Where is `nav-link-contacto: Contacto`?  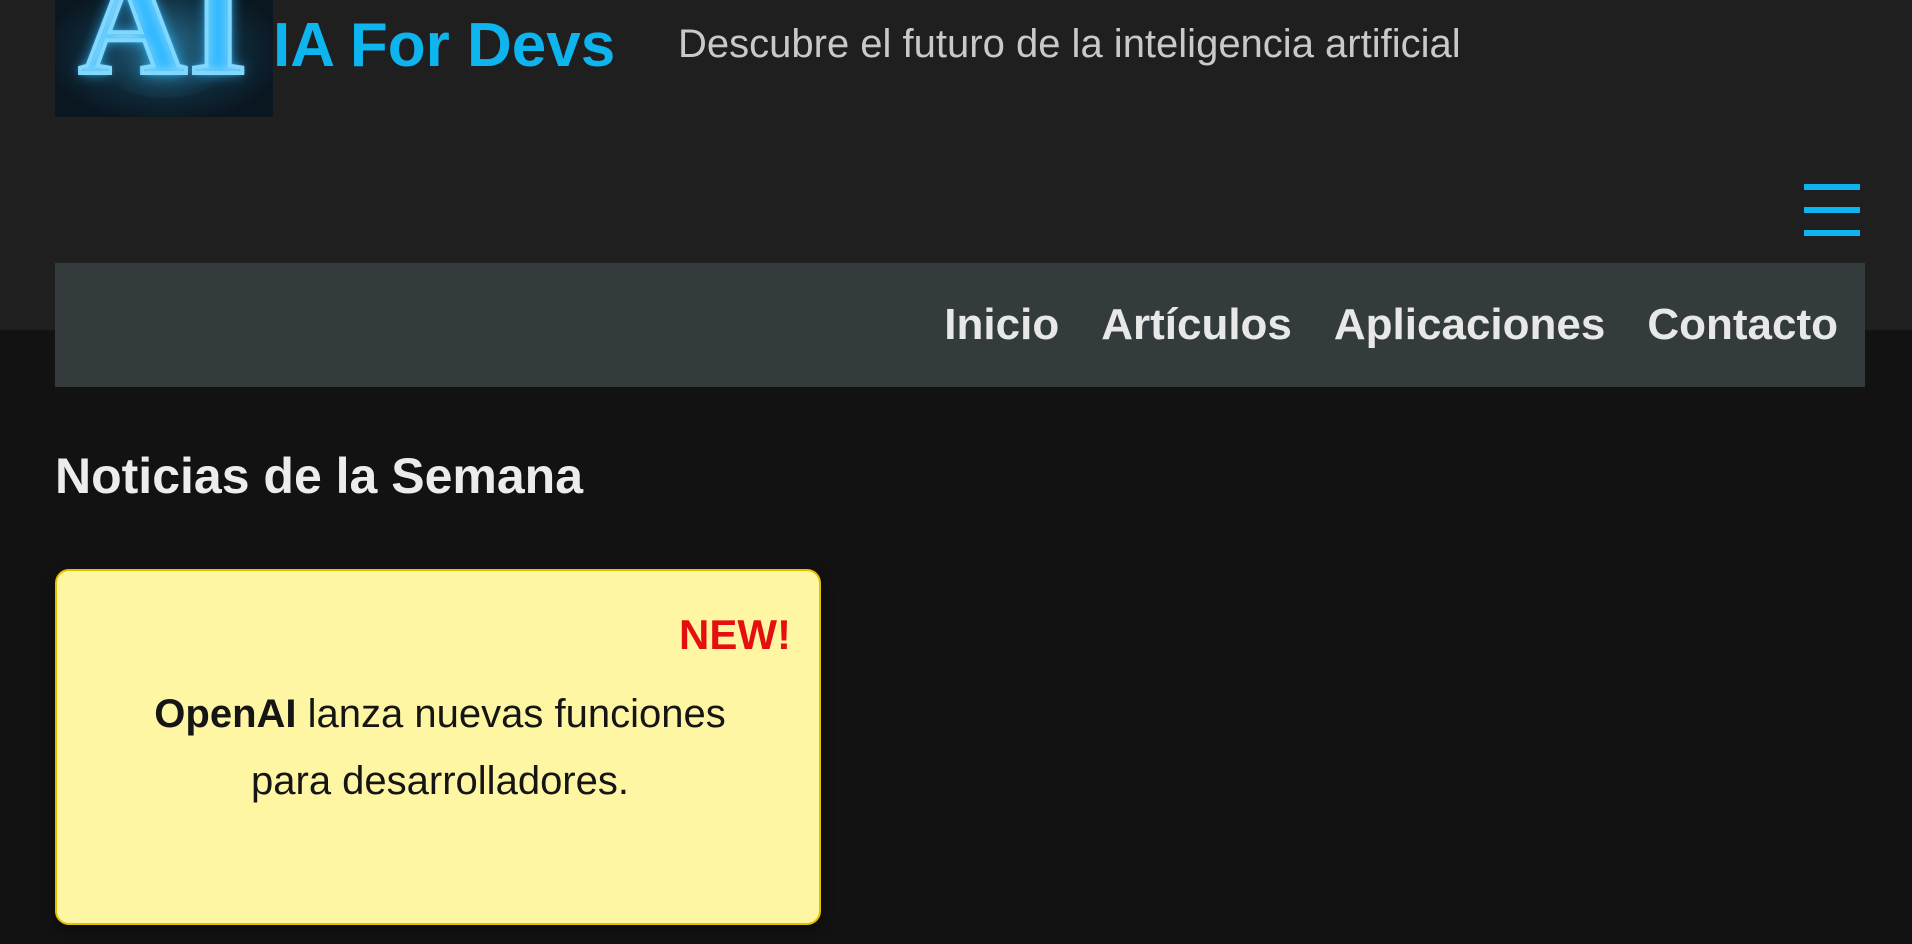
nav-link-contacto: Contacto is located at coordinates (1742, 324).